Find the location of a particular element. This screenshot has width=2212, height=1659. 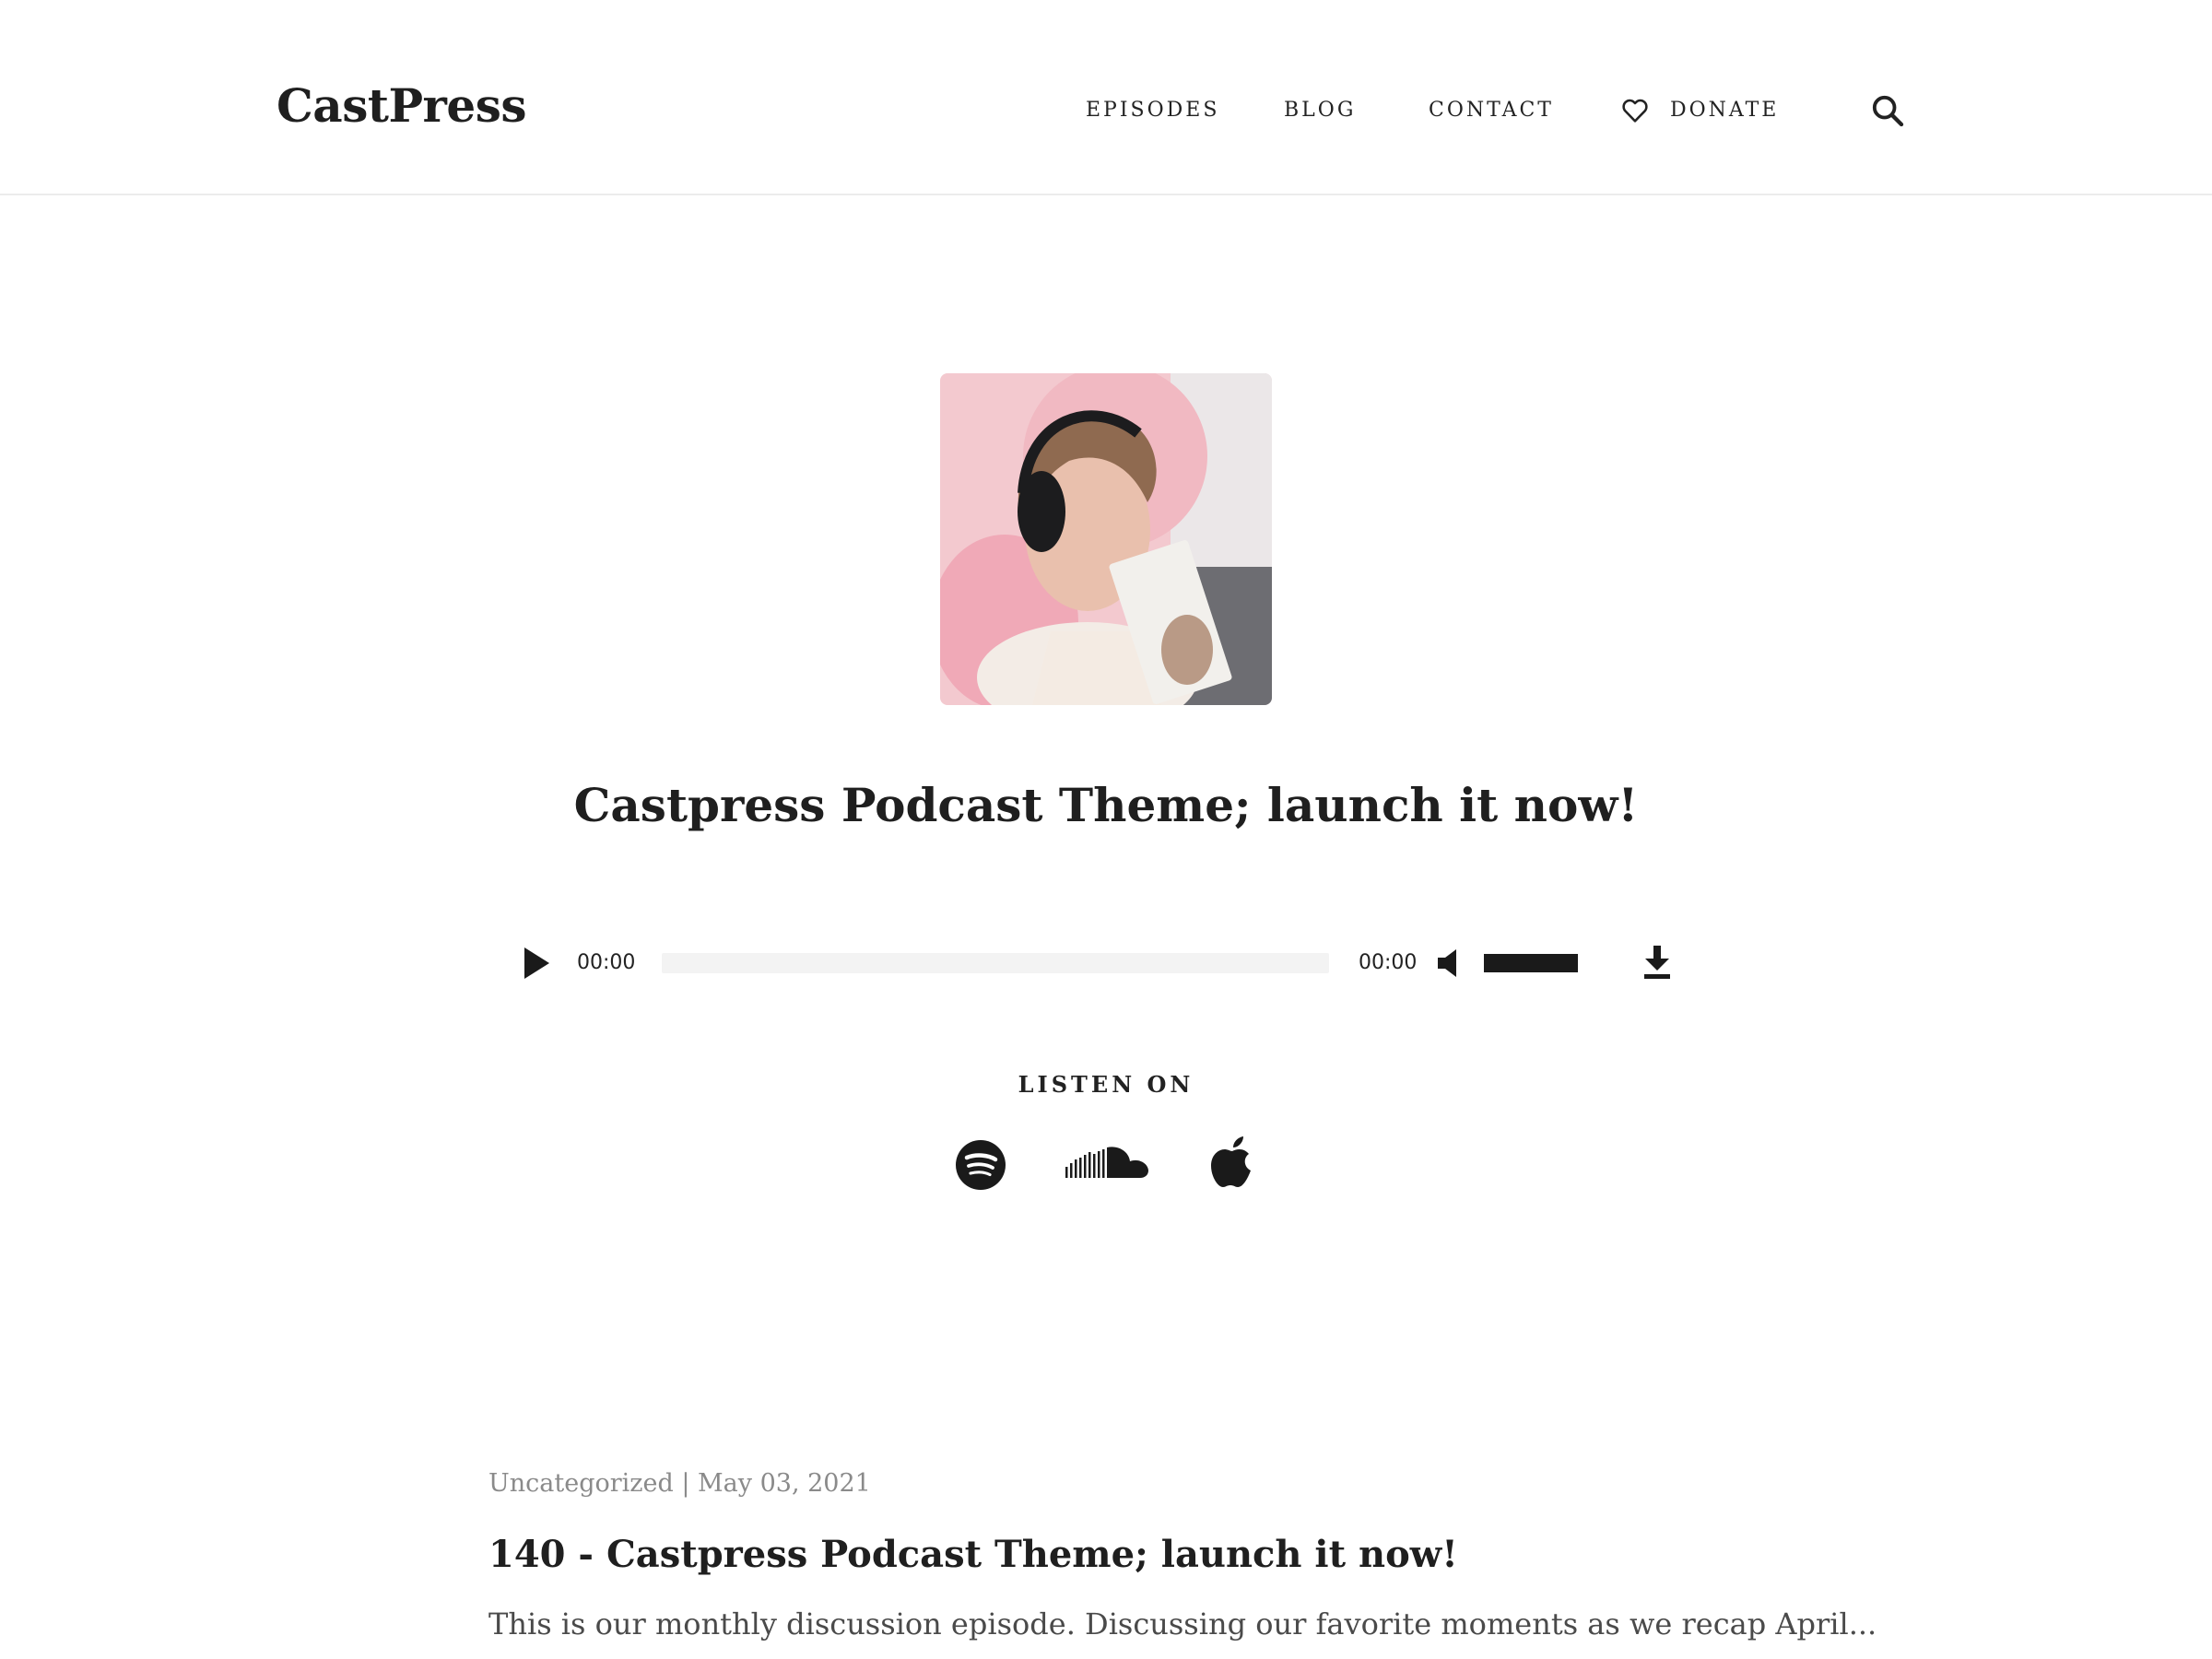

heart-icon is located at coordinates (1635, 111).